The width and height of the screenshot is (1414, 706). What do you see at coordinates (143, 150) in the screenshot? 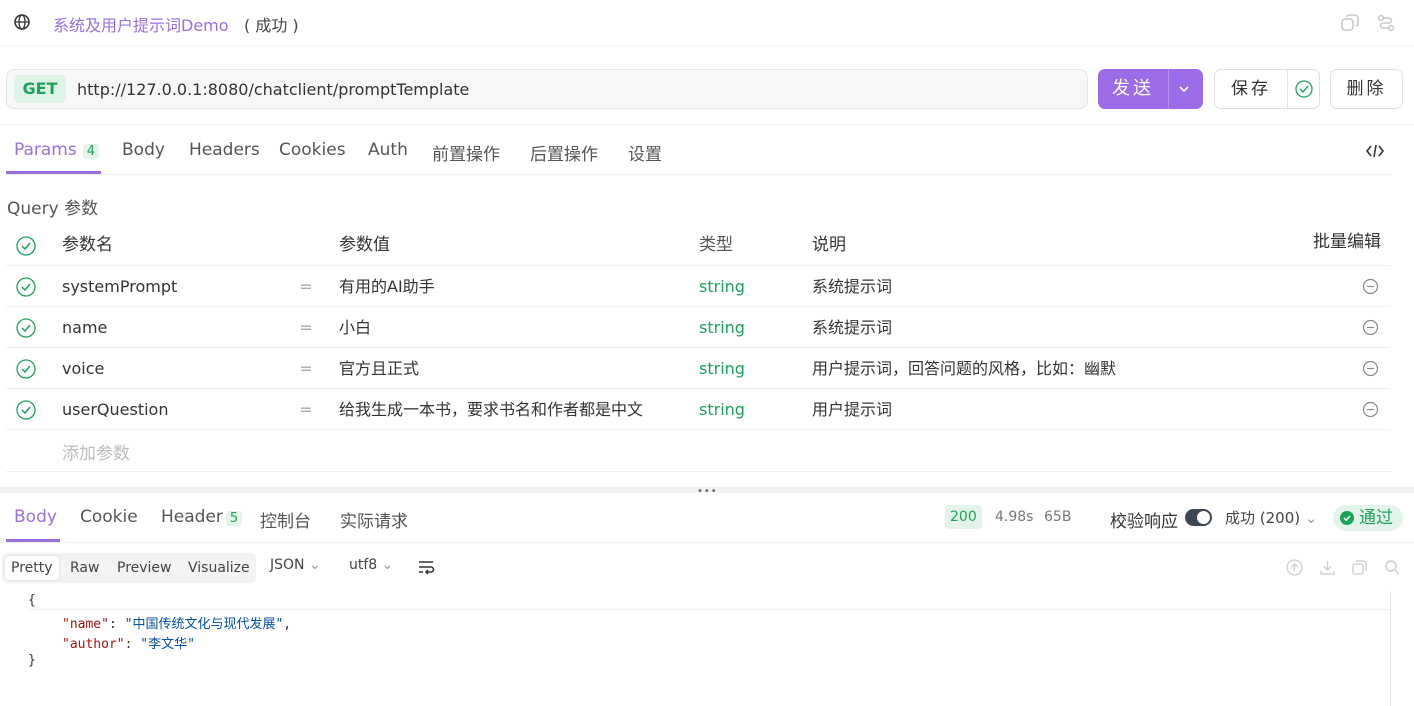
I see `tab-body: Body` at bounding box center [143, 150].